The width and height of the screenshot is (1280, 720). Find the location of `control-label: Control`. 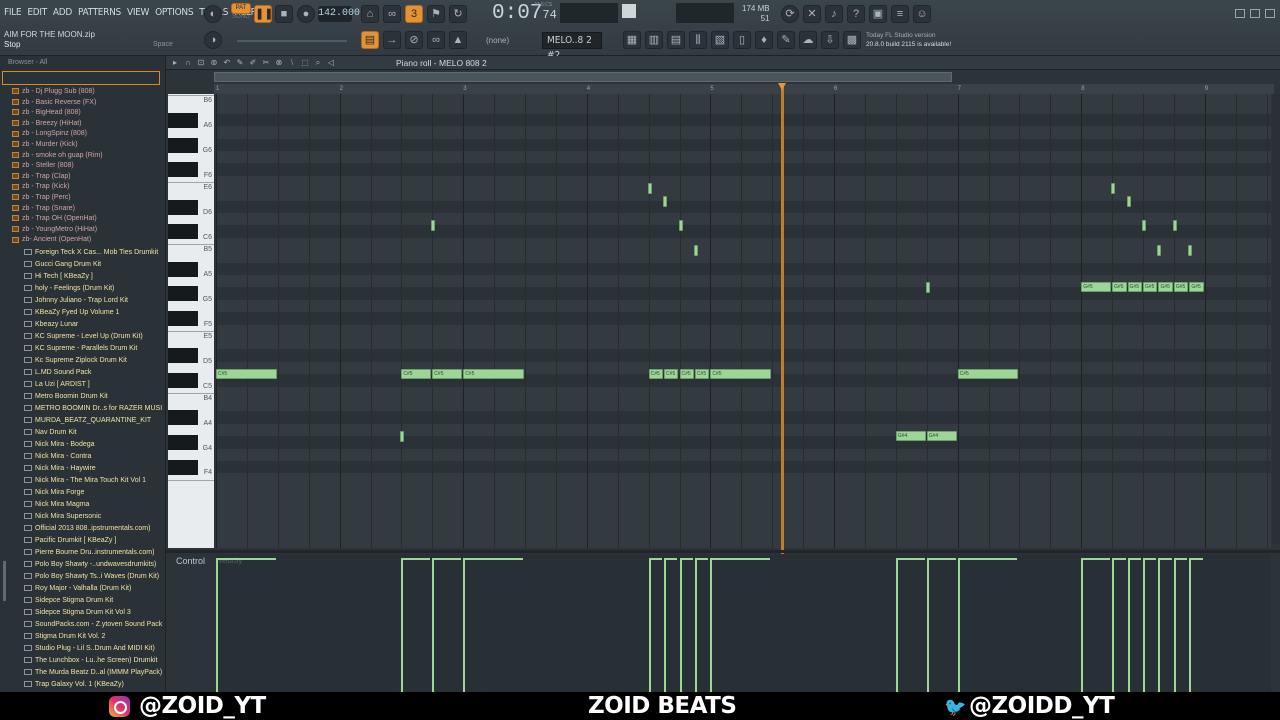

control-label: Control is located at coordinates (190, 561).